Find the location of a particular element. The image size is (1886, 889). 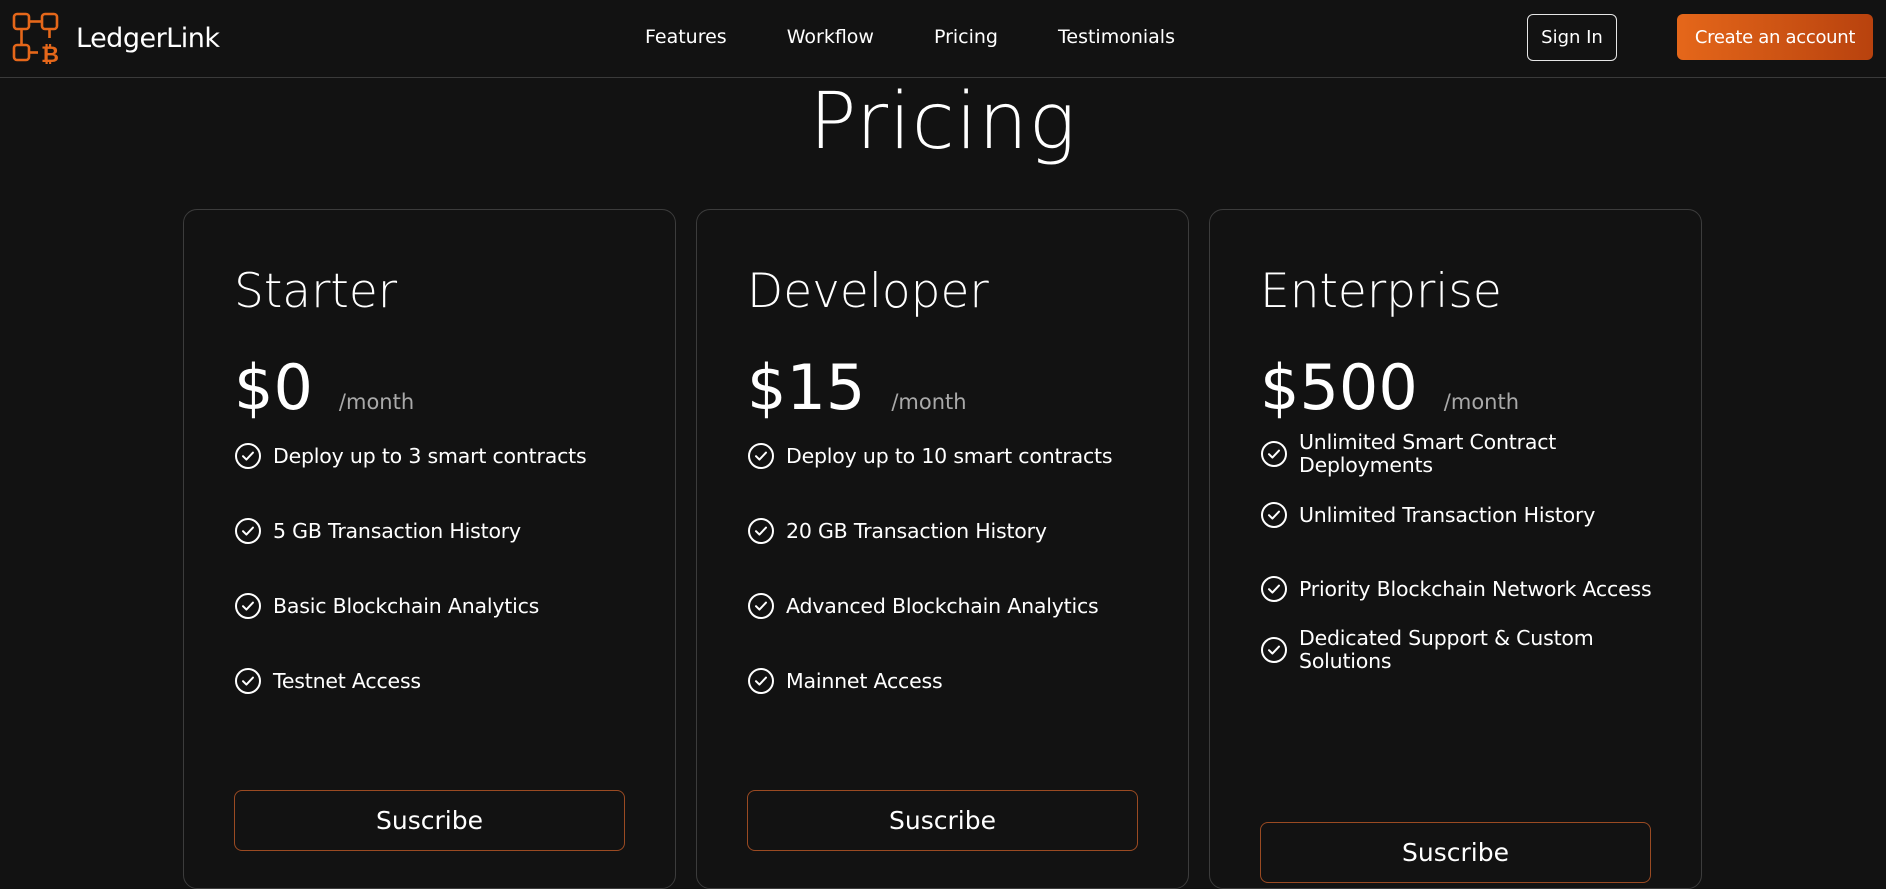

feature-label: Deploy up to 10 smart contracts is located at coordinates (949, 455).